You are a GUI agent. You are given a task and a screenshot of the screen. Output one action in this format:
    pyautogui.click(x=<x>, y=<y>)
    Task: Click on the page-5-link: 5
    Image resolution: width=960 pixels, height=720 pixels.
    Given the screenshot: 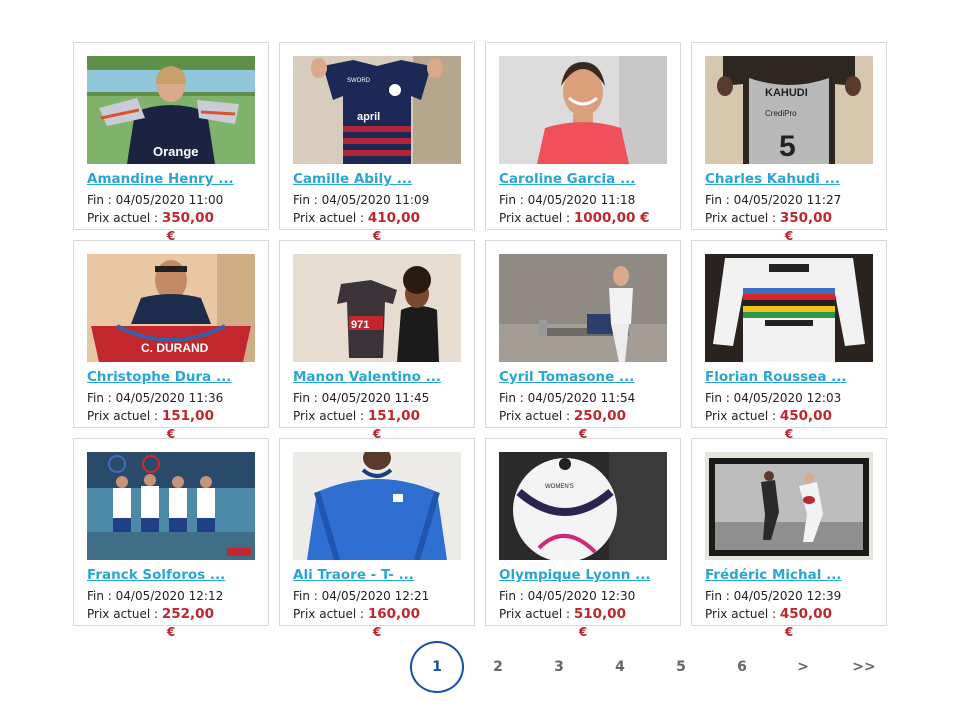 What is the action you would take?
    pyautogui.click(x=681, y=667)
    